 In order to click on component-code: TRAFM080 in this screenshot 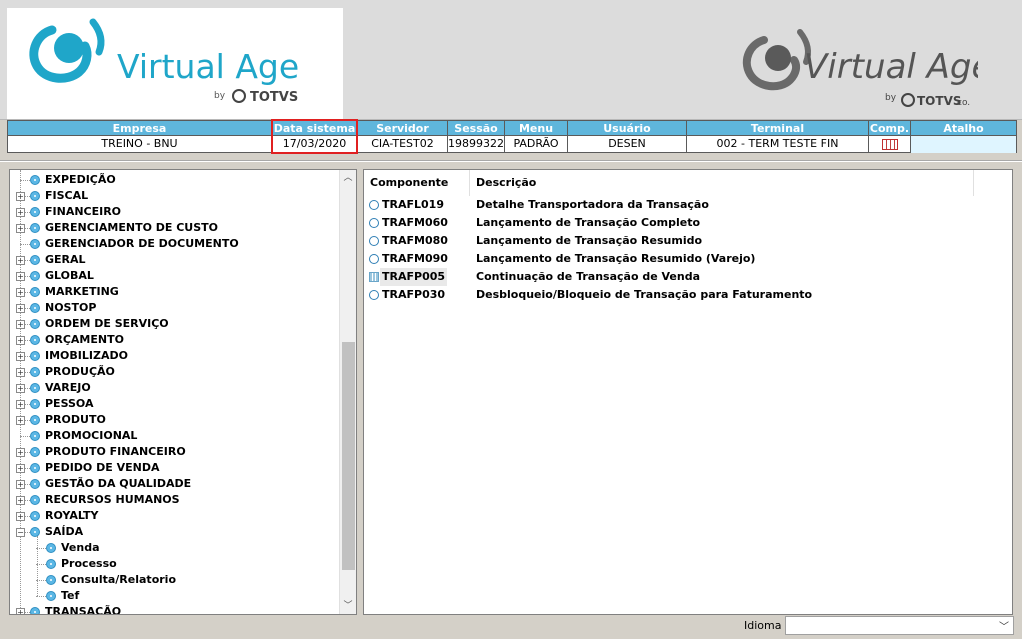, I will do `click(415, 240)`.